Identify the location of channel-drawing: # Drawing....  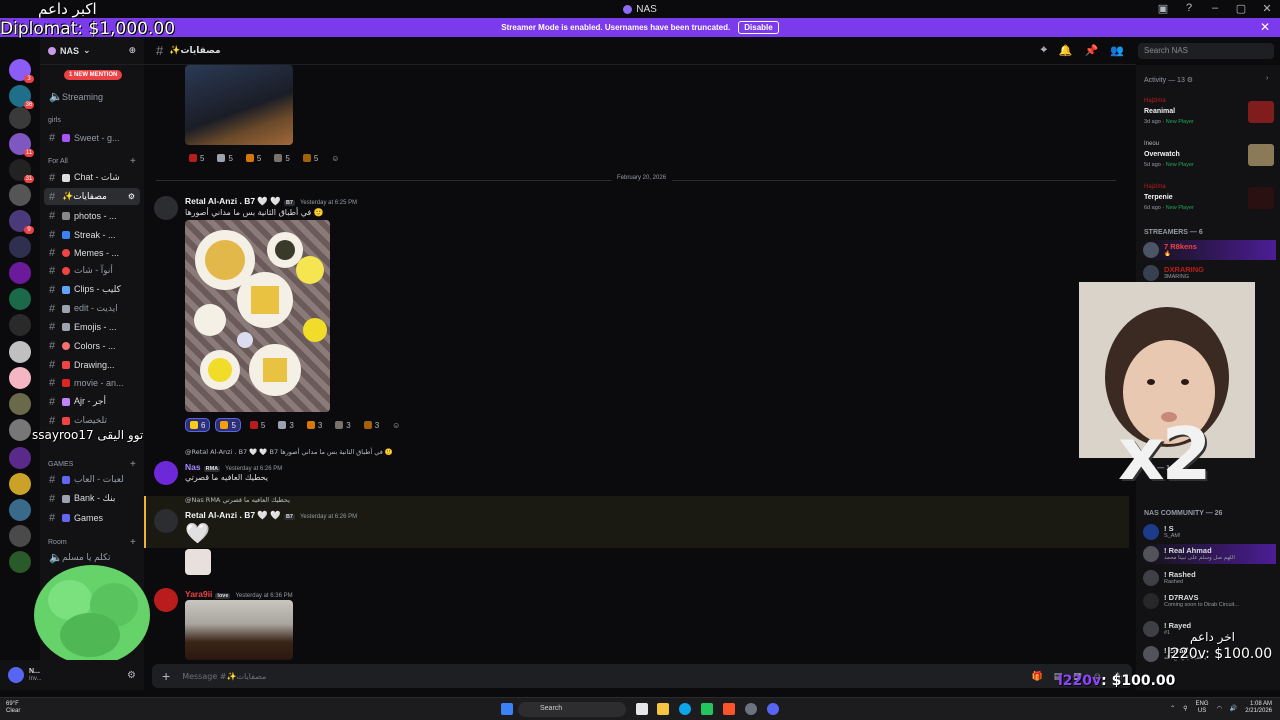
(92, 364).